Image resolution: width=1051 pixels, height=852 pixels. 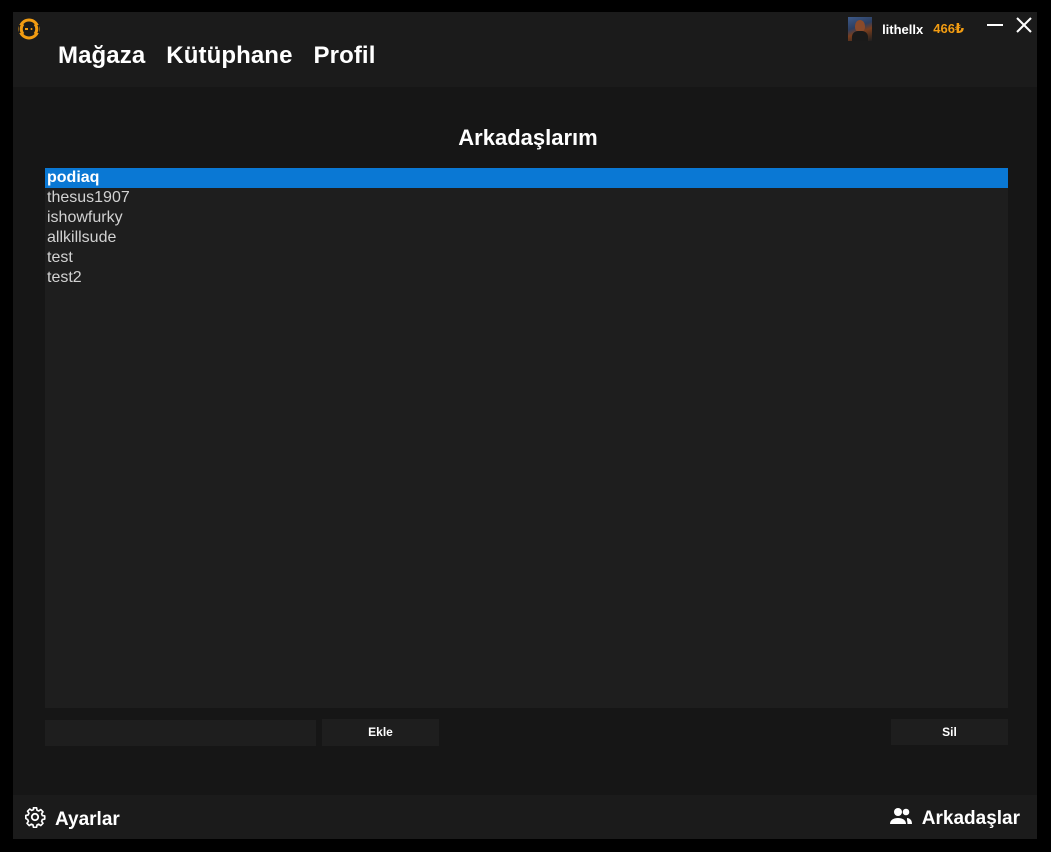 What do you see at coordinates (1024, 25) in the screenshot?
I see `close-icon` at bounding box center [1024, 25].